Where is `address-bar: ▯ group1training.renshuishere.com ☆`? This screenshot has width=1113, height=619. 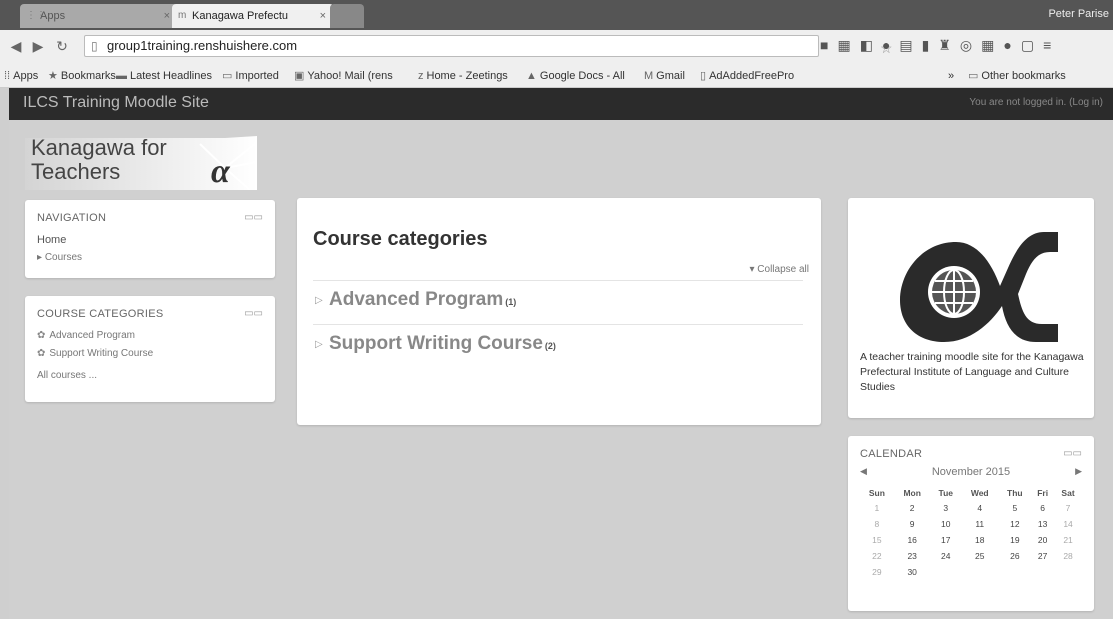 address-bar: ▯ group1training.renshuishere.com ☆ is located at coordinates (488, 46).